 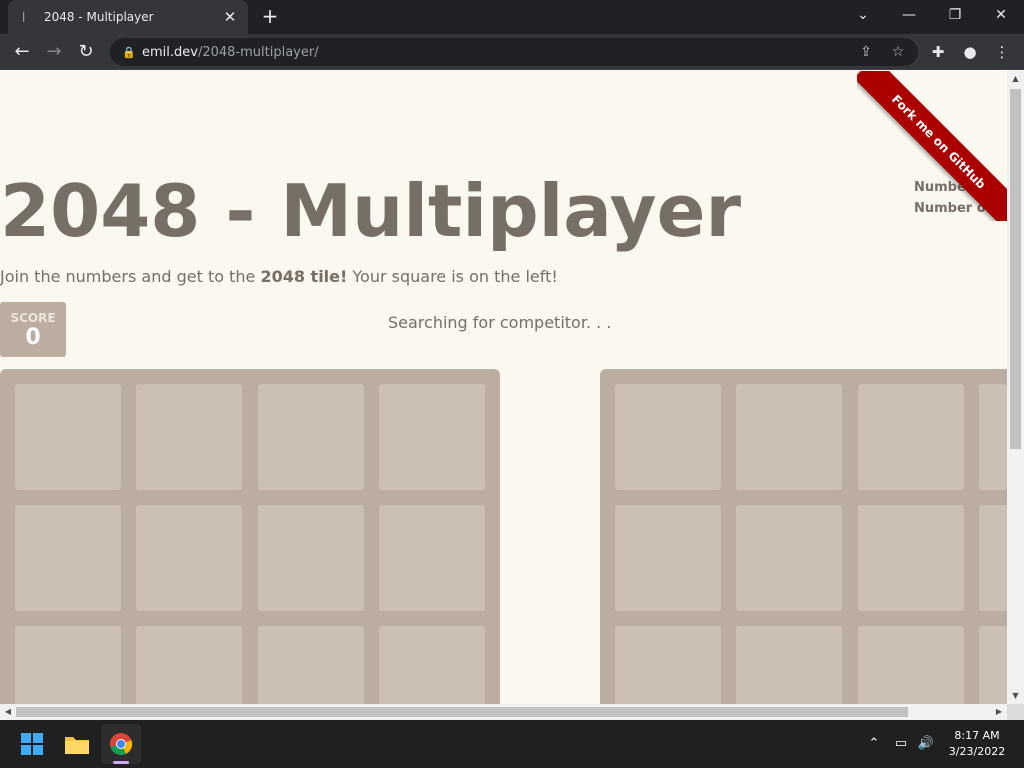 I want to click on scroll-left-icon: ◀, so click(x=8, y=712).